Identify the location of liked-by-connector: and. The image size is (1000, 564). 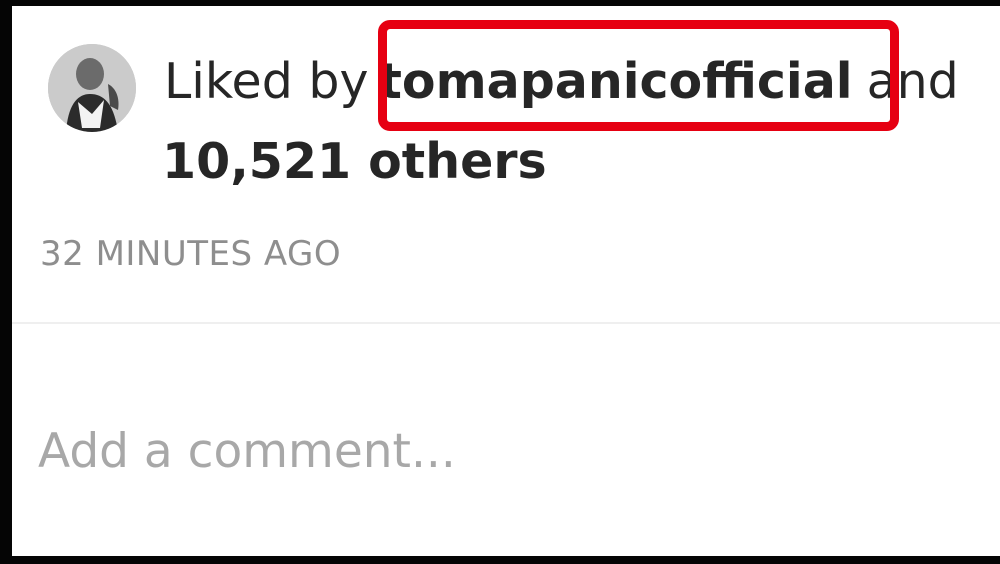
(912, 81).